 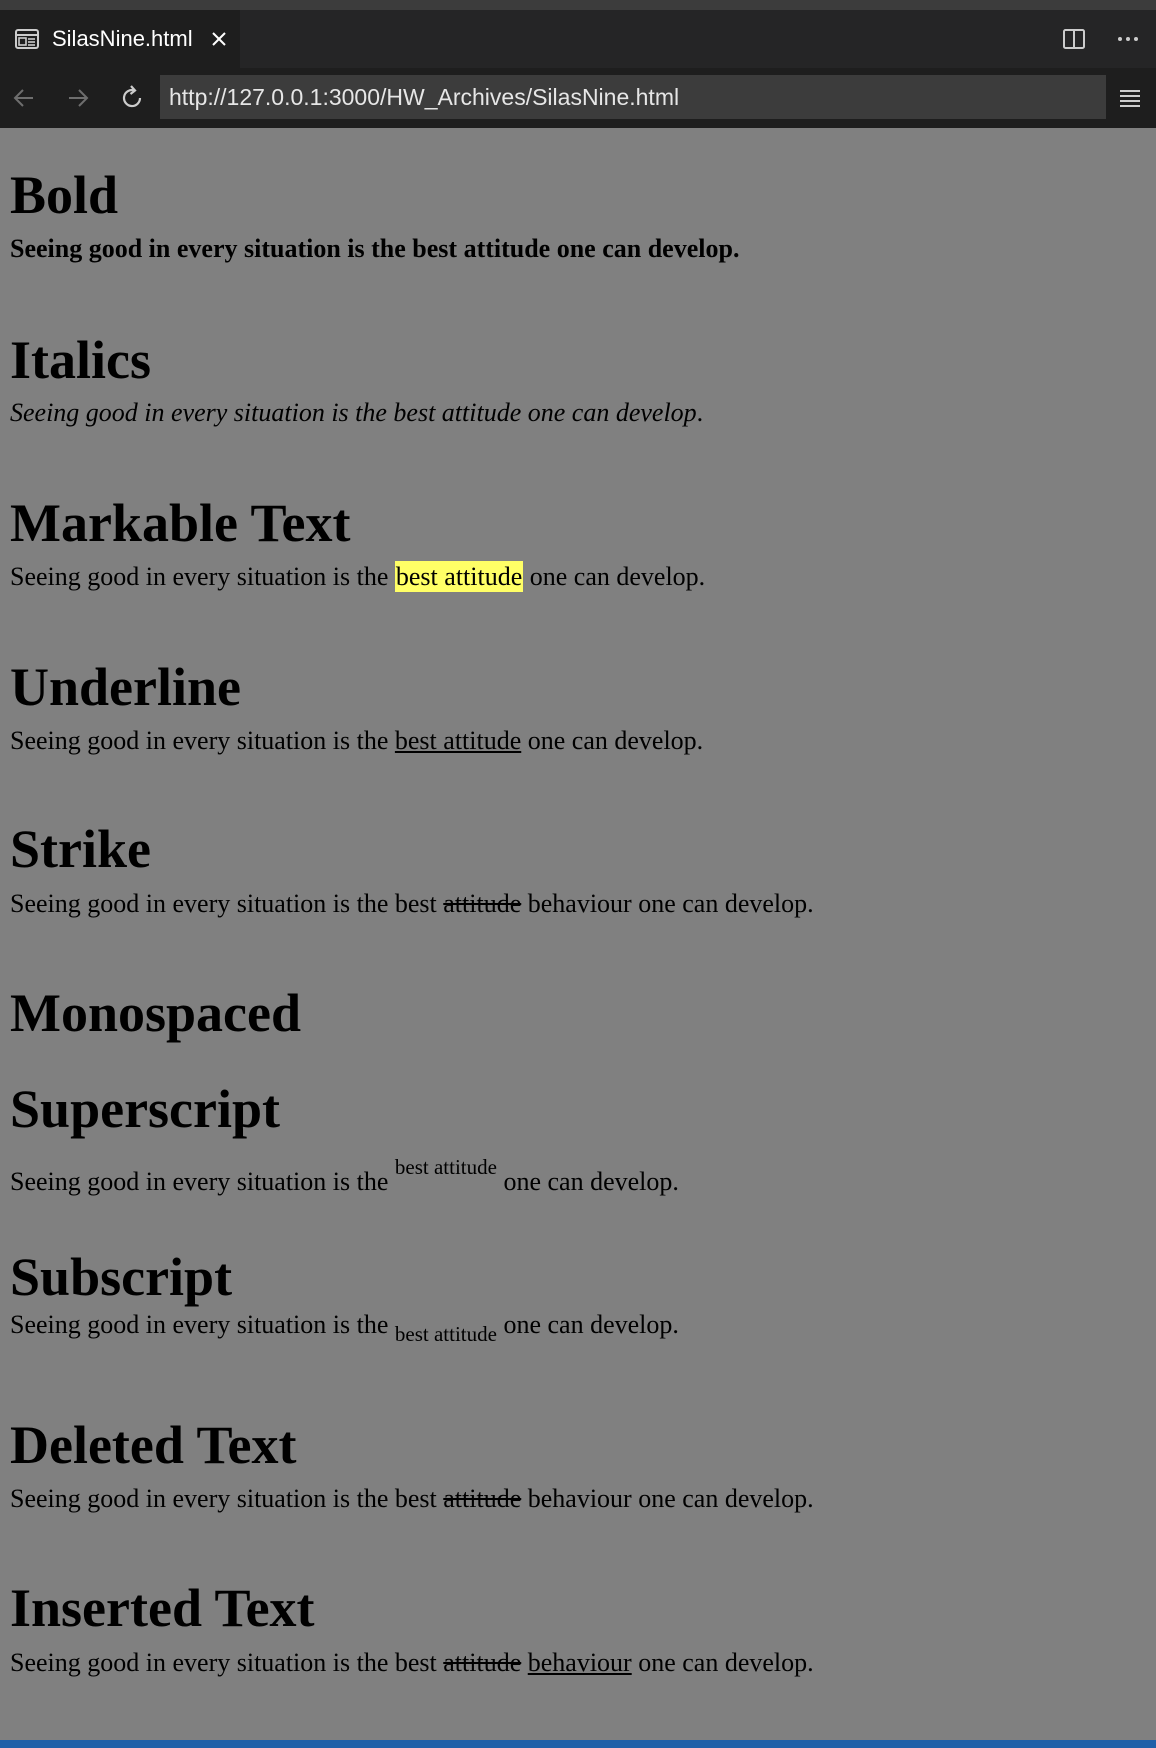 I want to click on browser-nav-bar, so click(x=578, y=98).